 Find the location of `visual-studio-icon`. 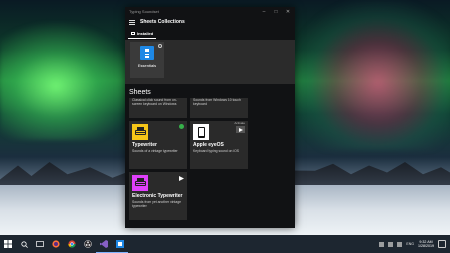

visual-studio-icon is located at coordinates (104, 244).